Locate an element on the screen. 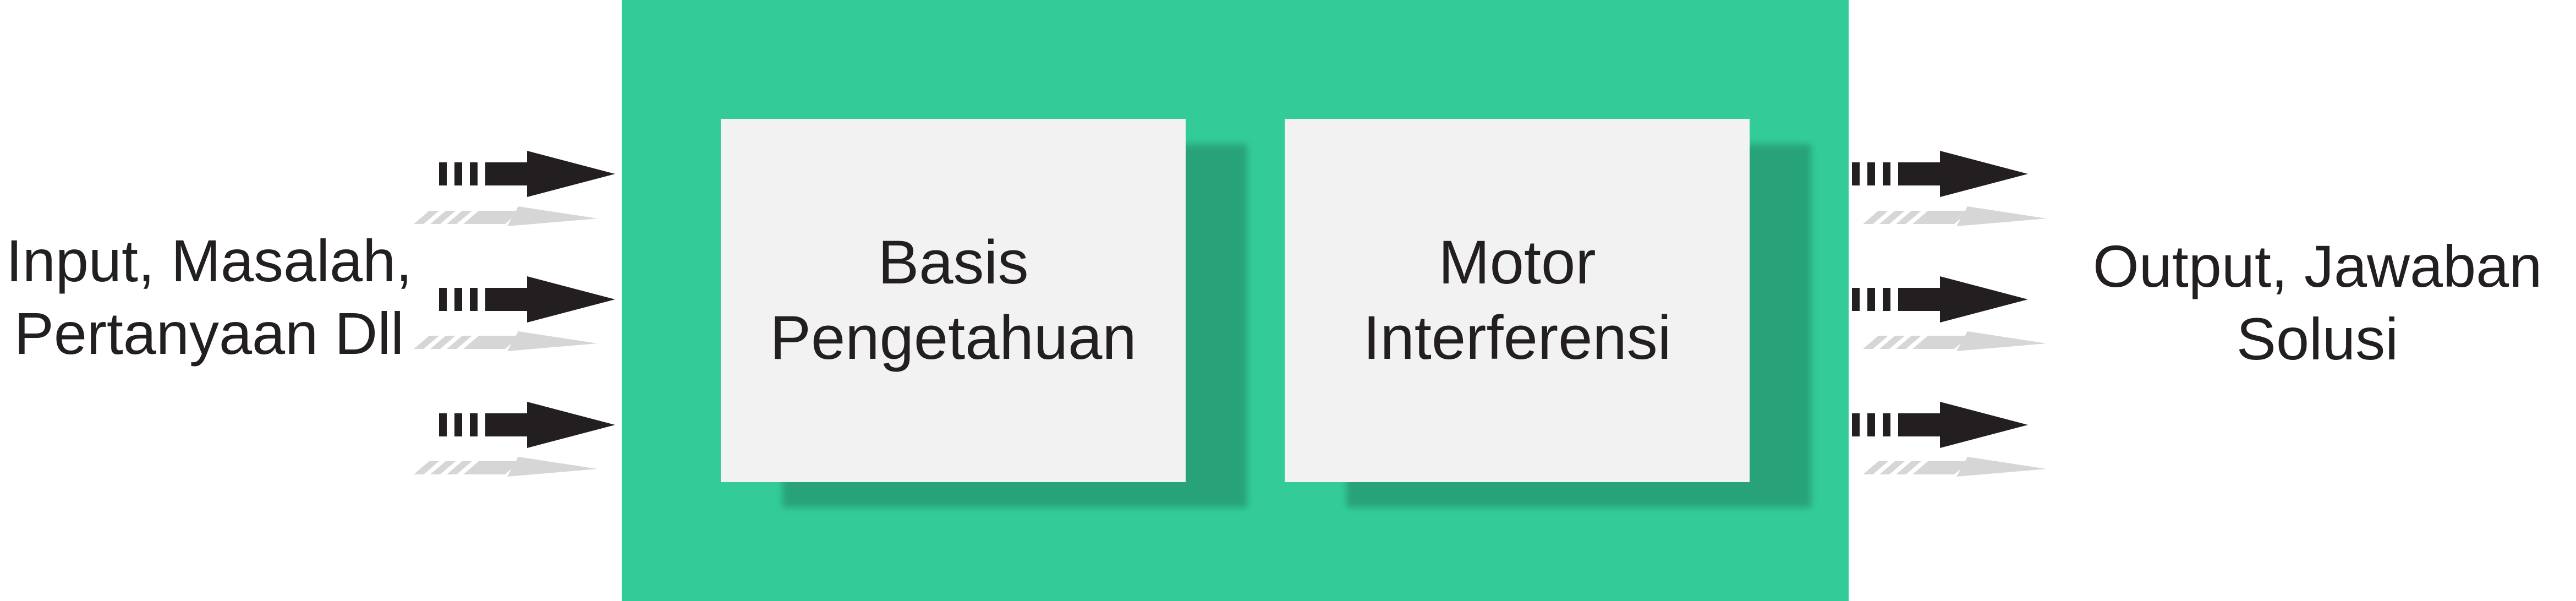 Image resolution: width=2576 pixels, height=601 pixels. output-arrows is located at coordinates (1950, 314).